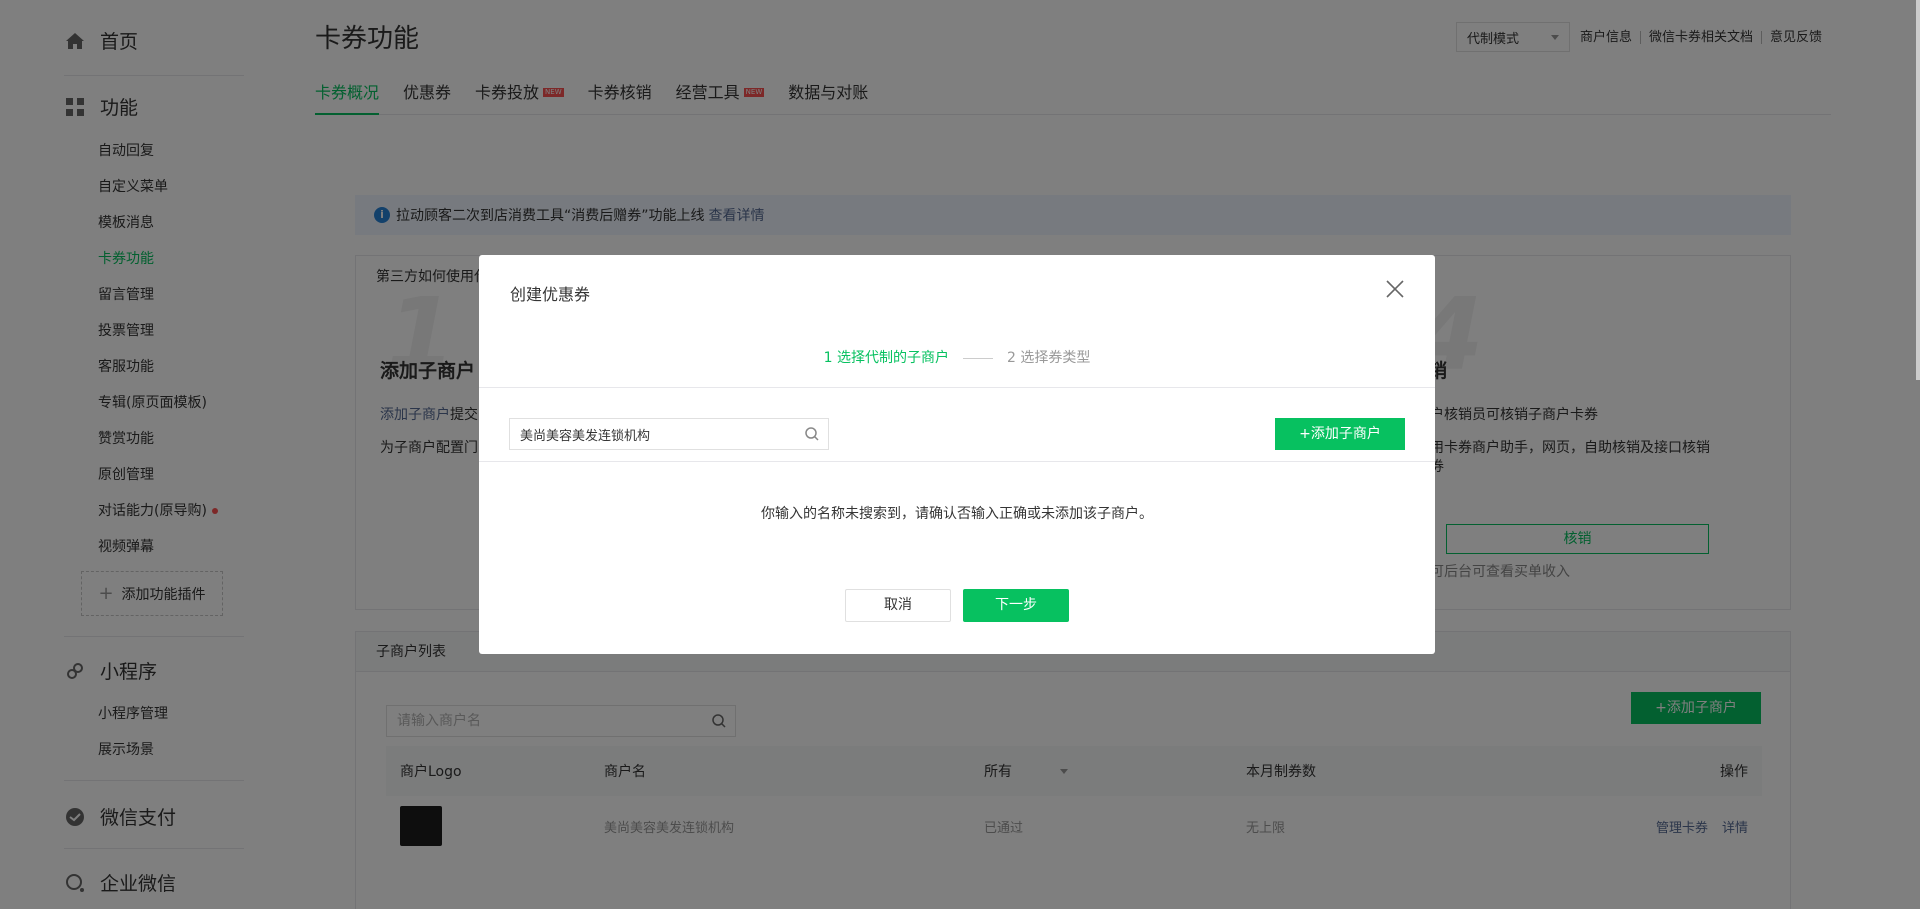 The width and height of the screenshot is (1920, 909). Describe the element at coordinates (1918, 190) in the screenshot. I see `scrollbar` at that location.